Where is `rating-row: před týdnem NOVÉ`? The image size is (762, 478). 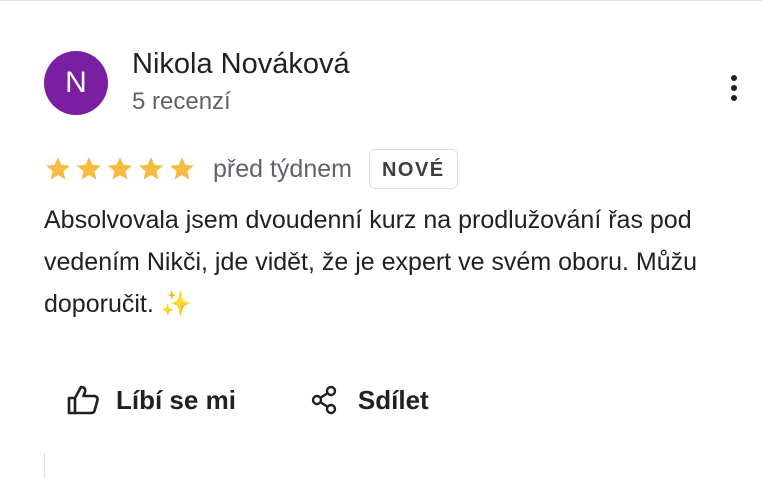
rating-row: před týdnem NOVÉ is located at coordinates (251, 169).